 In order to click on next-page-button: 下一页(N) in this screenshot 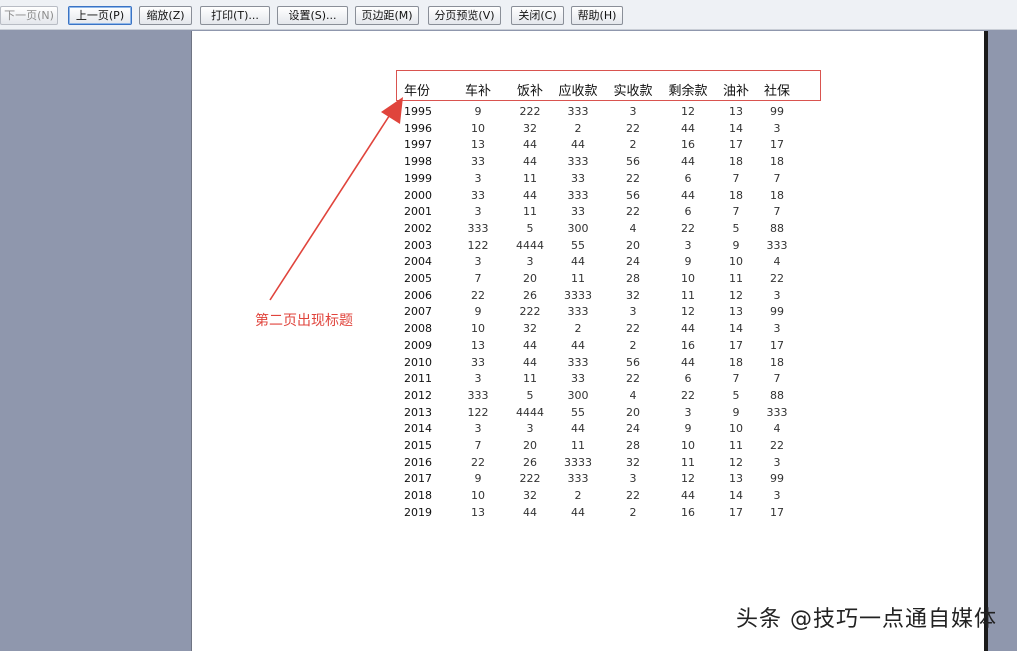, I will do `click(29, 15)`.